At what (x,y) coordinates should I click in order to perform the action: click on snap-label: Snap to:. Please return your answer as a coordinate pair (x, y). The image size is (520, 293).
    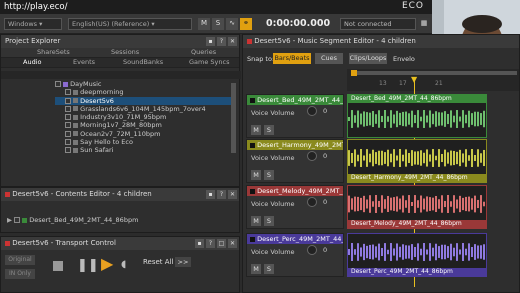
    Looking at the image, I should click on (261, 59).